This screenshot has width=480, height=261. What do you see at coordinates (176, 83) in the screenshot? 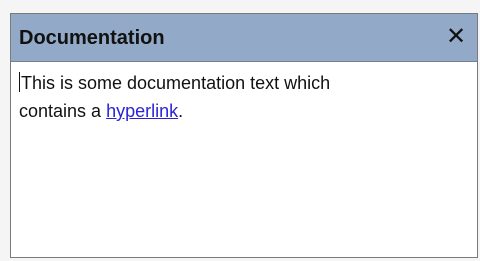
I see `documentation-text-line-1: This is some documentation text which` at bounding box center [176, 83].